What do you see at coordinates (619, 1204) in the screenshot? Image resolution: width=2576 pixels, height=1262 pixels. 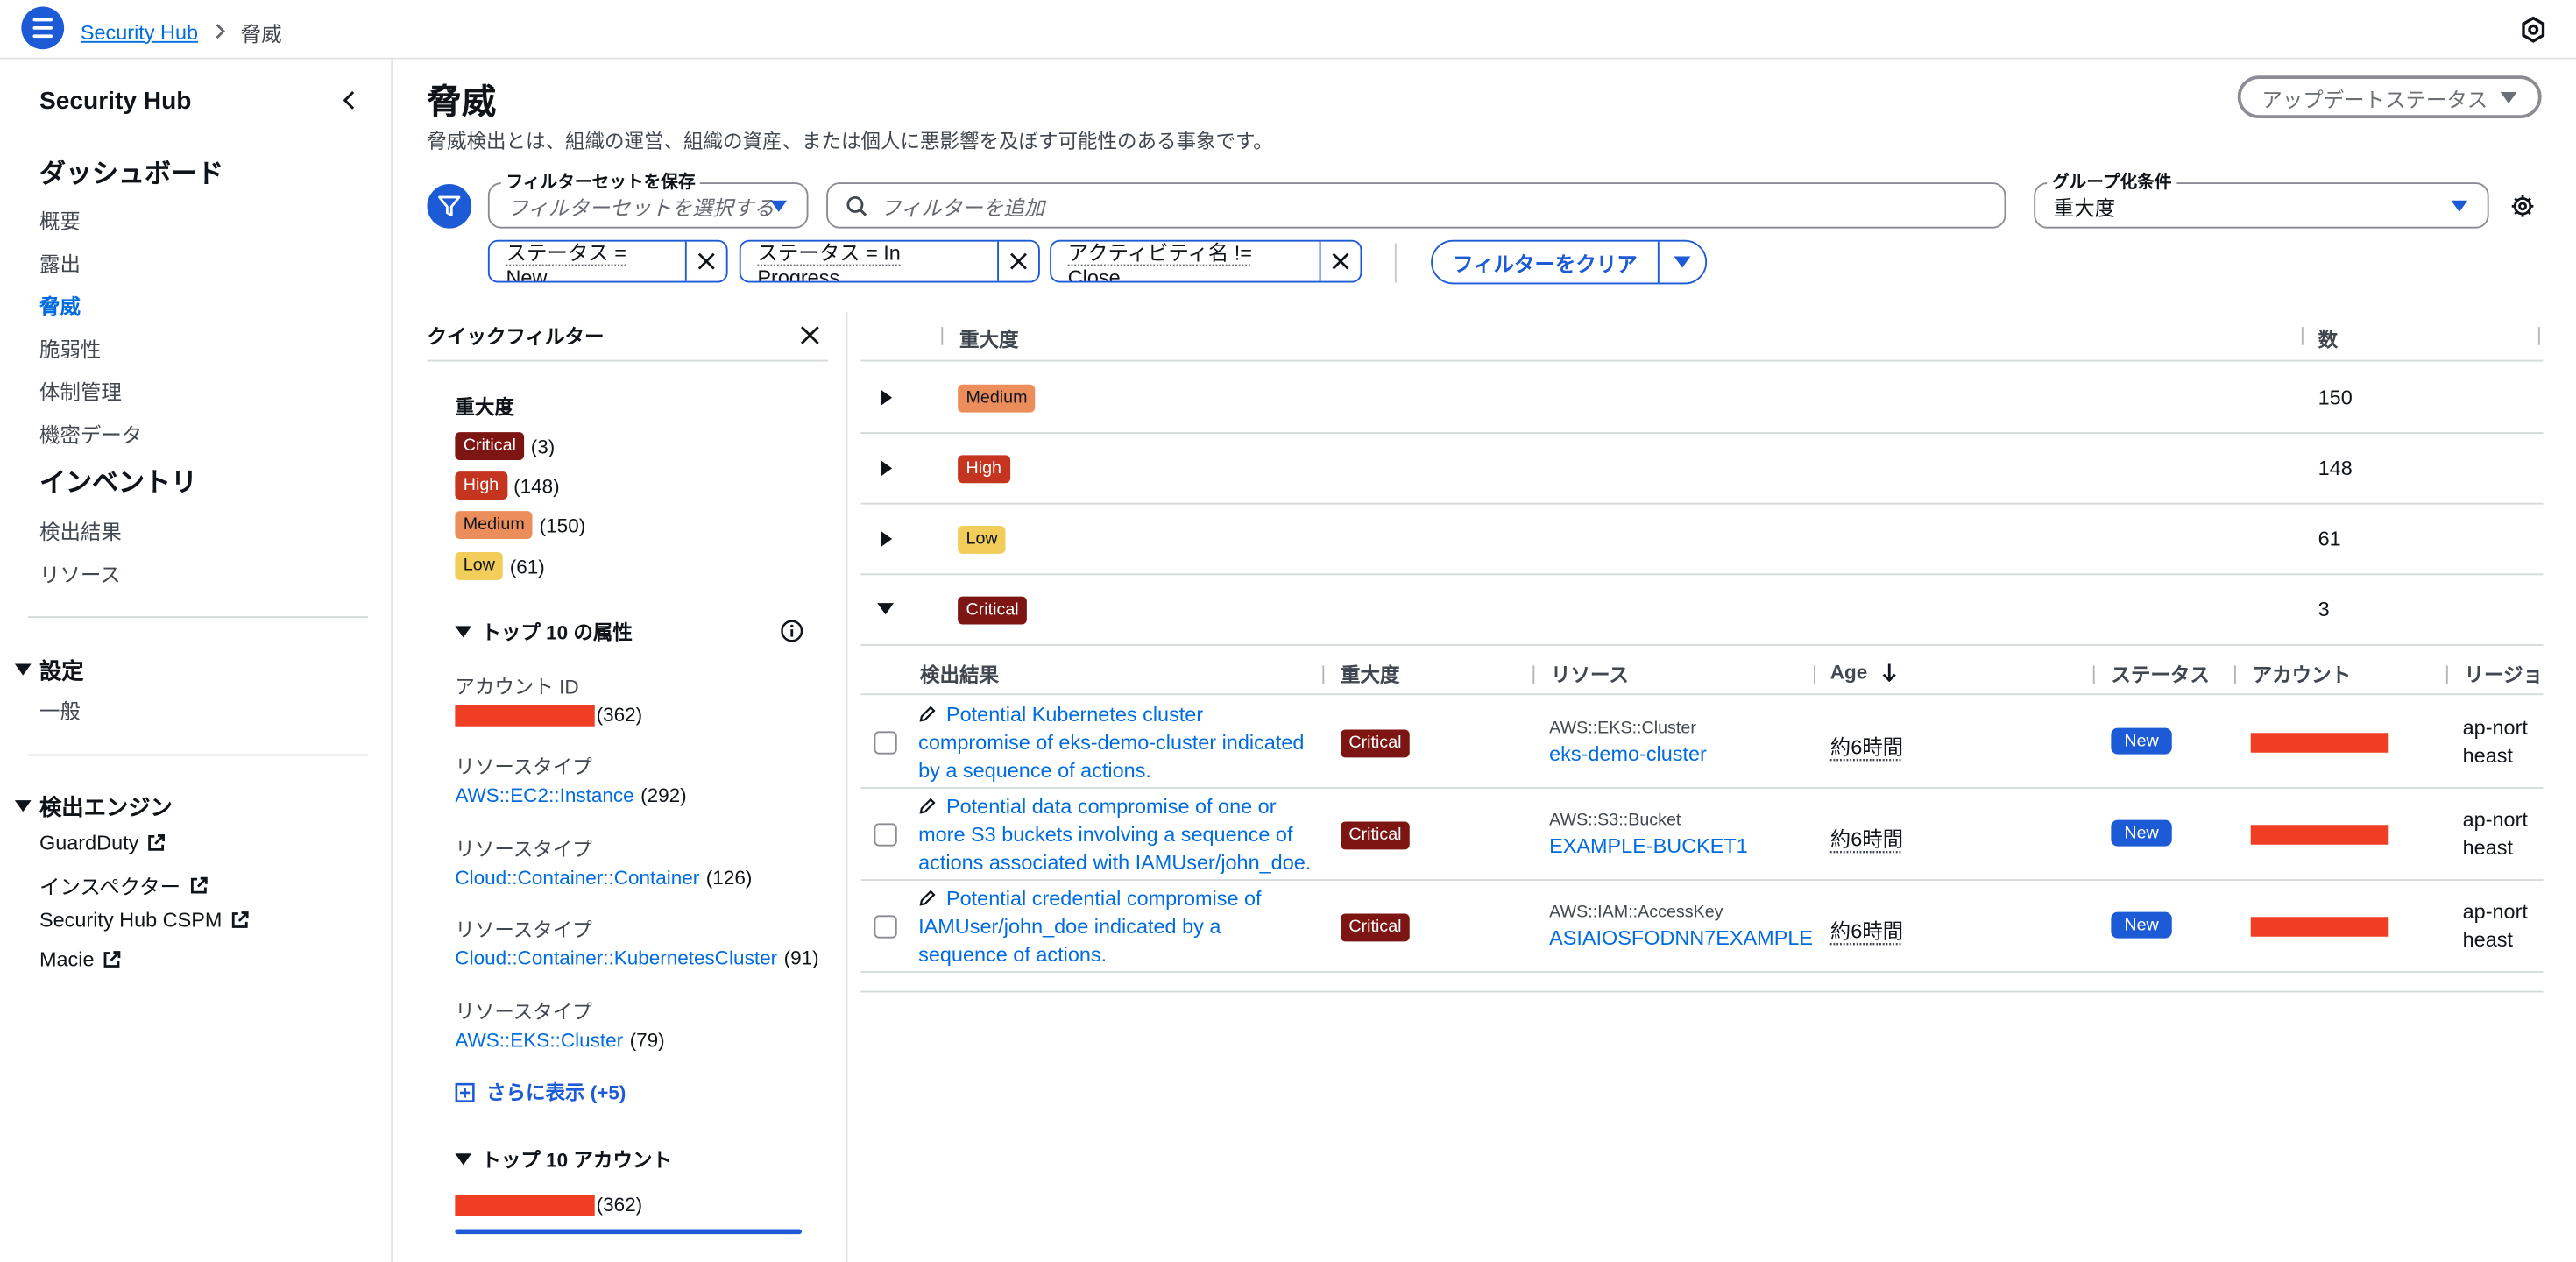 I see `attribute-count: (362)` at bounding box center [619, 1204].